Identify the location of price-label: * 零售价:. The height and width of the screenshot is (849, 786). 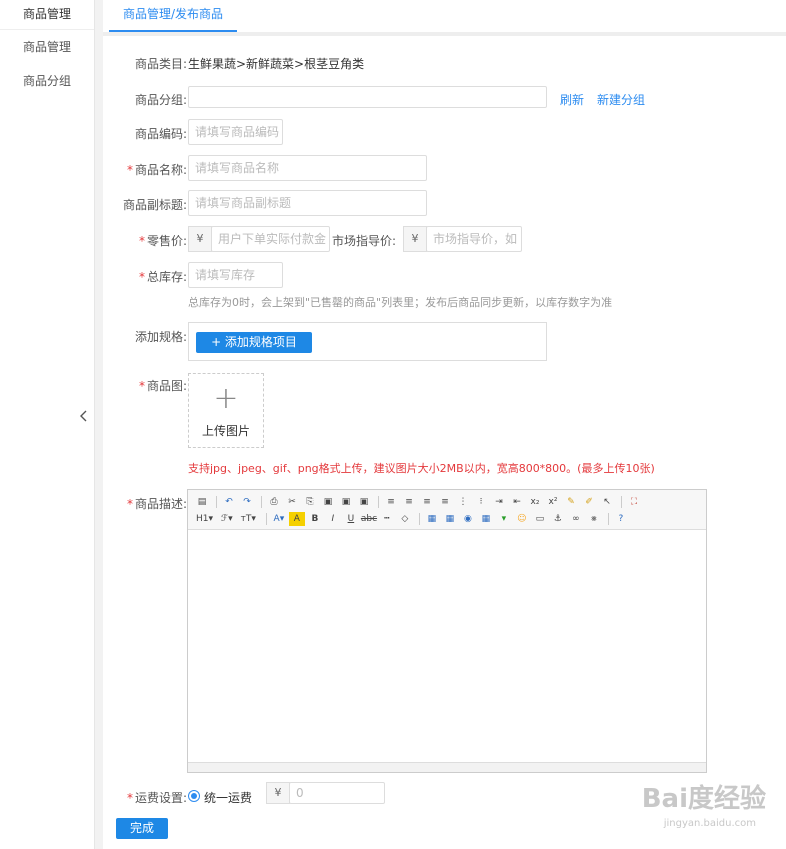
(162, 241).